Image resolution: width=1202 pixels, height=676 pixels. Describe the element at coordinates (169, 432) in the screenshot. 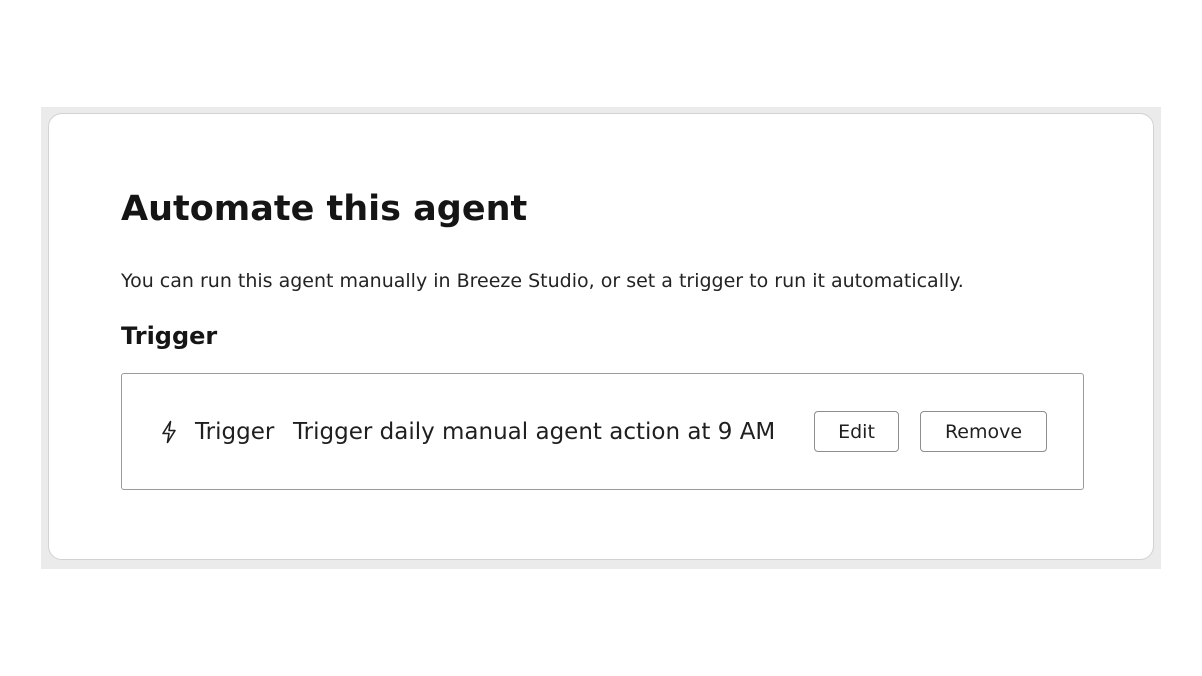

I see `lightning-bolt-icon` at that location.